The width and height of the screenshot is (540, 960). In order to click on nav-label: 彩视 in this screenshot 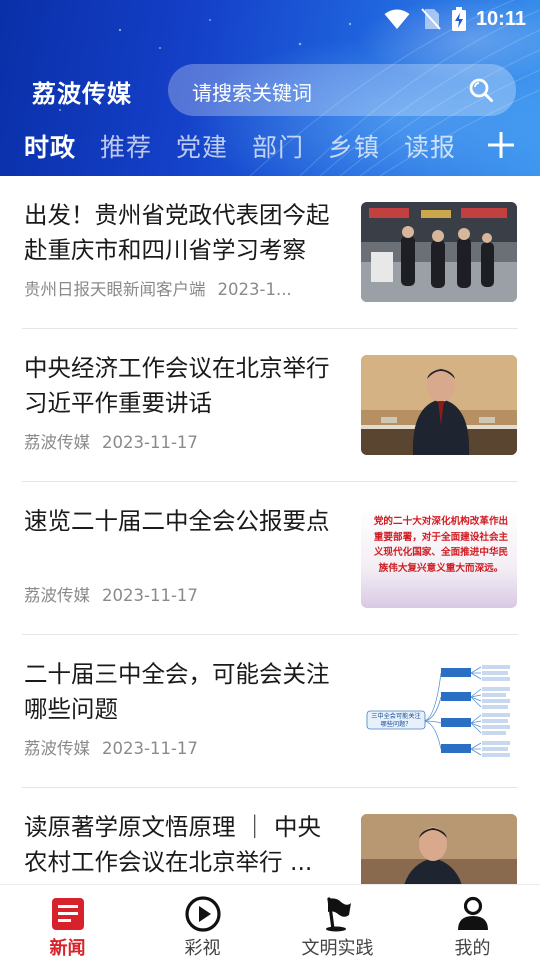, I will do `click(202, 948)`.